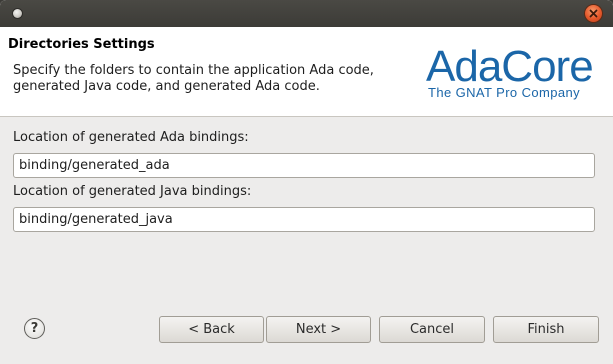  Describe the element at coordinates (593, 13) in the screenshot. I see `close-icon` at that location.